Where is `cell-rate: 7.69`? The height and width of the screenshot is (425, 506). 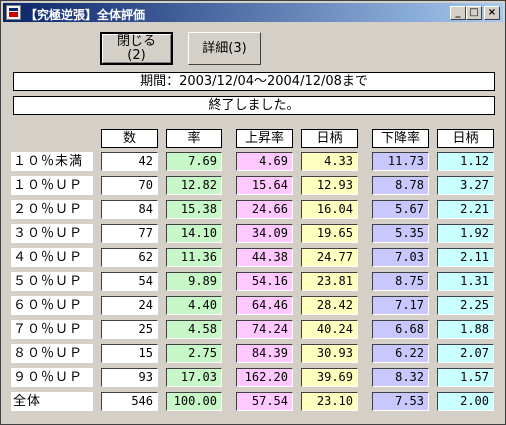
cell-rate: 7.69 is located at coordinates (194, 161).